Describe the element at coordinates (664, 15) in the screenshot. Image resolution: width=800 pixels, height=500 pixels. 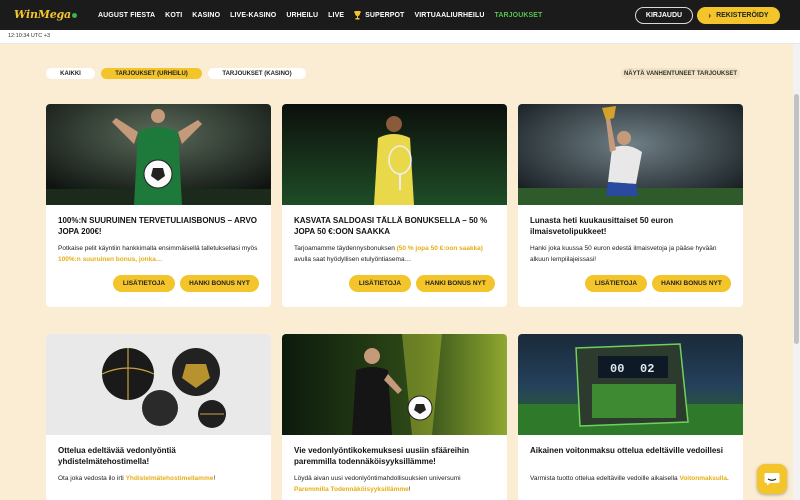
I see `login-button: KIRJAUDU` at that location.